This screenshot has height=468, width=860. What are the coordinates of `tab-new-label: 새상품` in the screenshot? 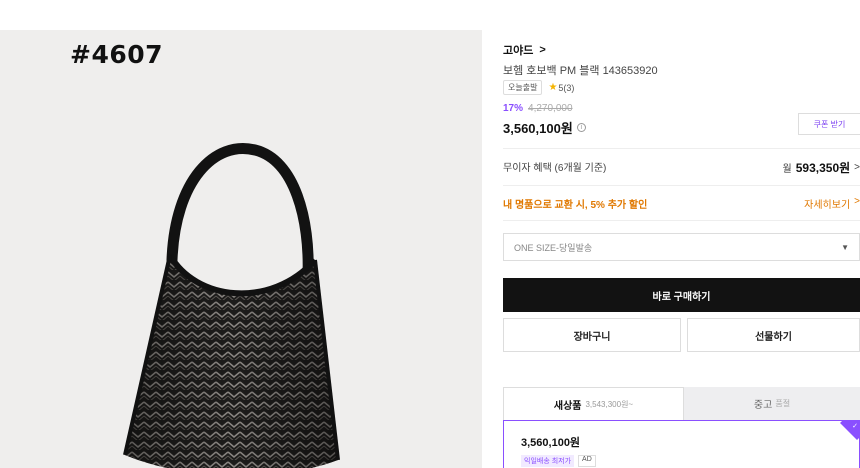 It's located at (567, 406).